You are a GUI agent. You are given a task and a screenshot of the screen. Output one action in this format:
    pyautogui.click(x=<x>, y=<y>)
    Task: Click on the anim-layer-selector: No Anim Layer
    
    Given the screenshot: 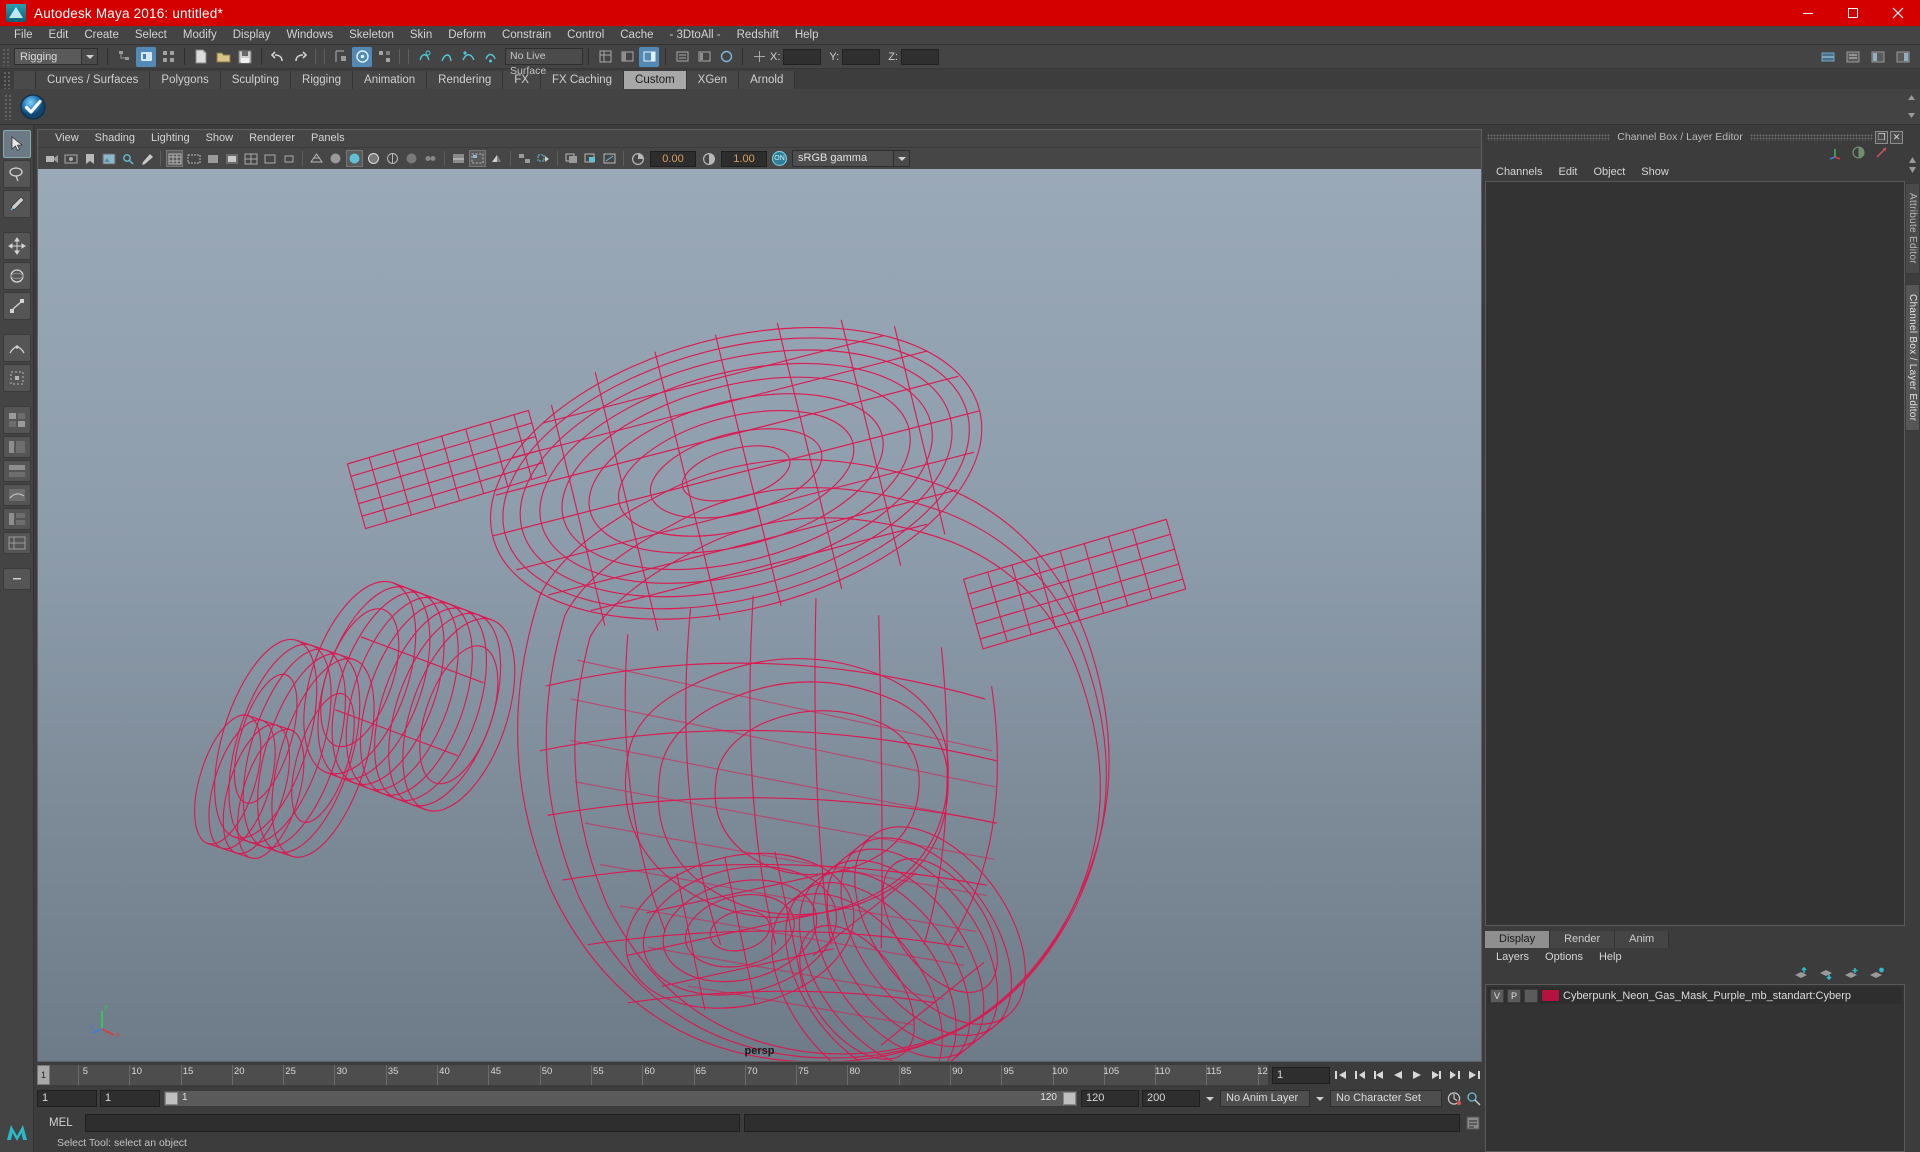 What is the action you would take?
    pyautogui.click(x=1265, y=1098)
    